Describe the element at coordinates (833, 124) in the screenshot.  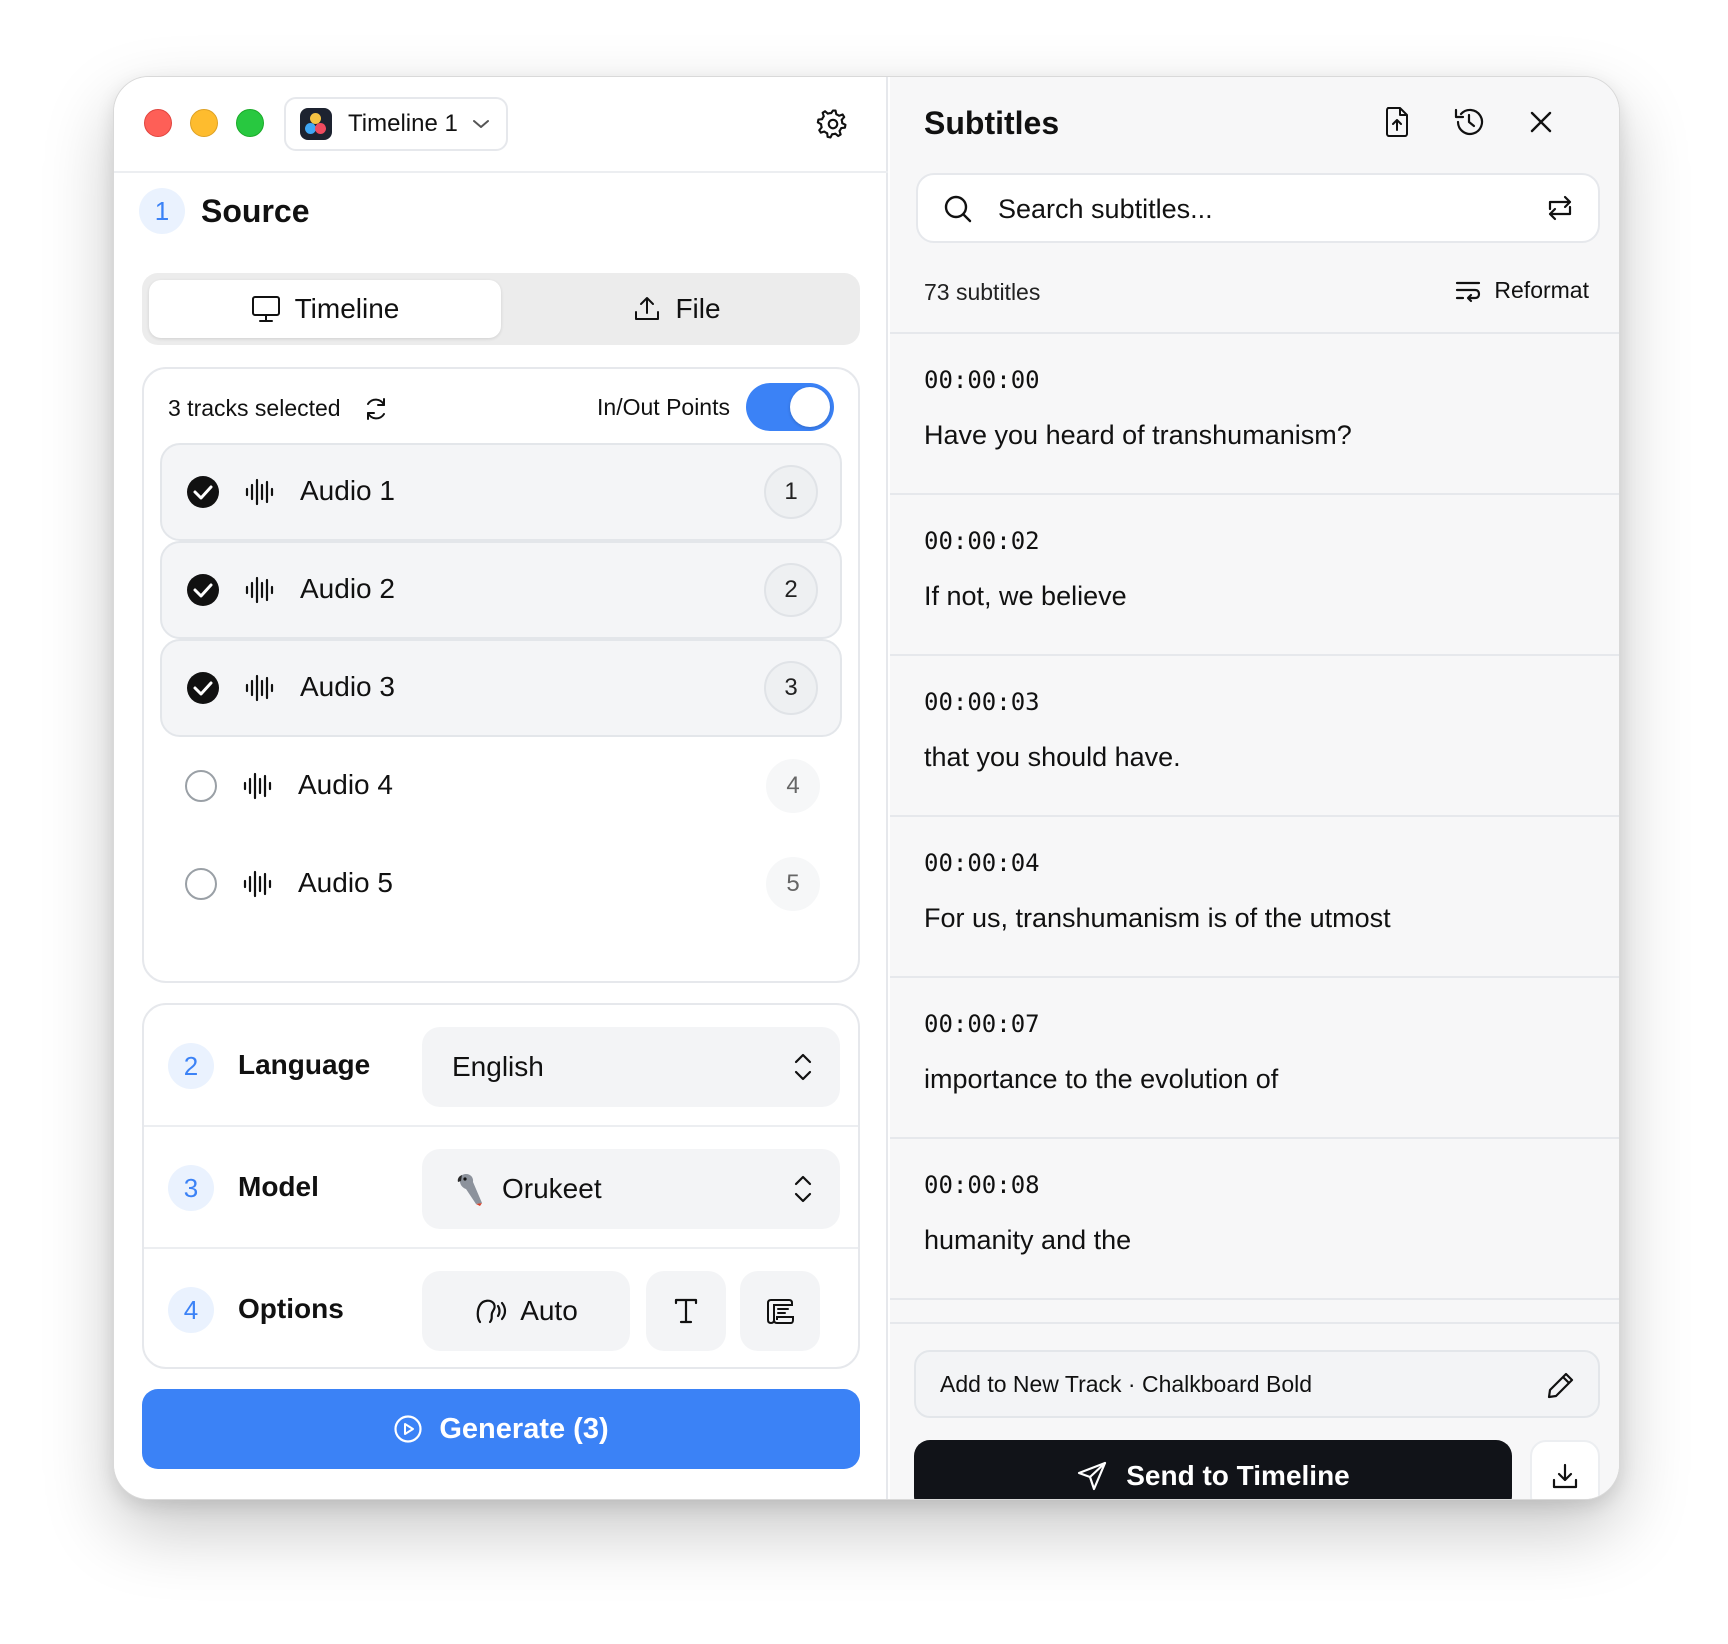
I see `gear-icon` at that location.